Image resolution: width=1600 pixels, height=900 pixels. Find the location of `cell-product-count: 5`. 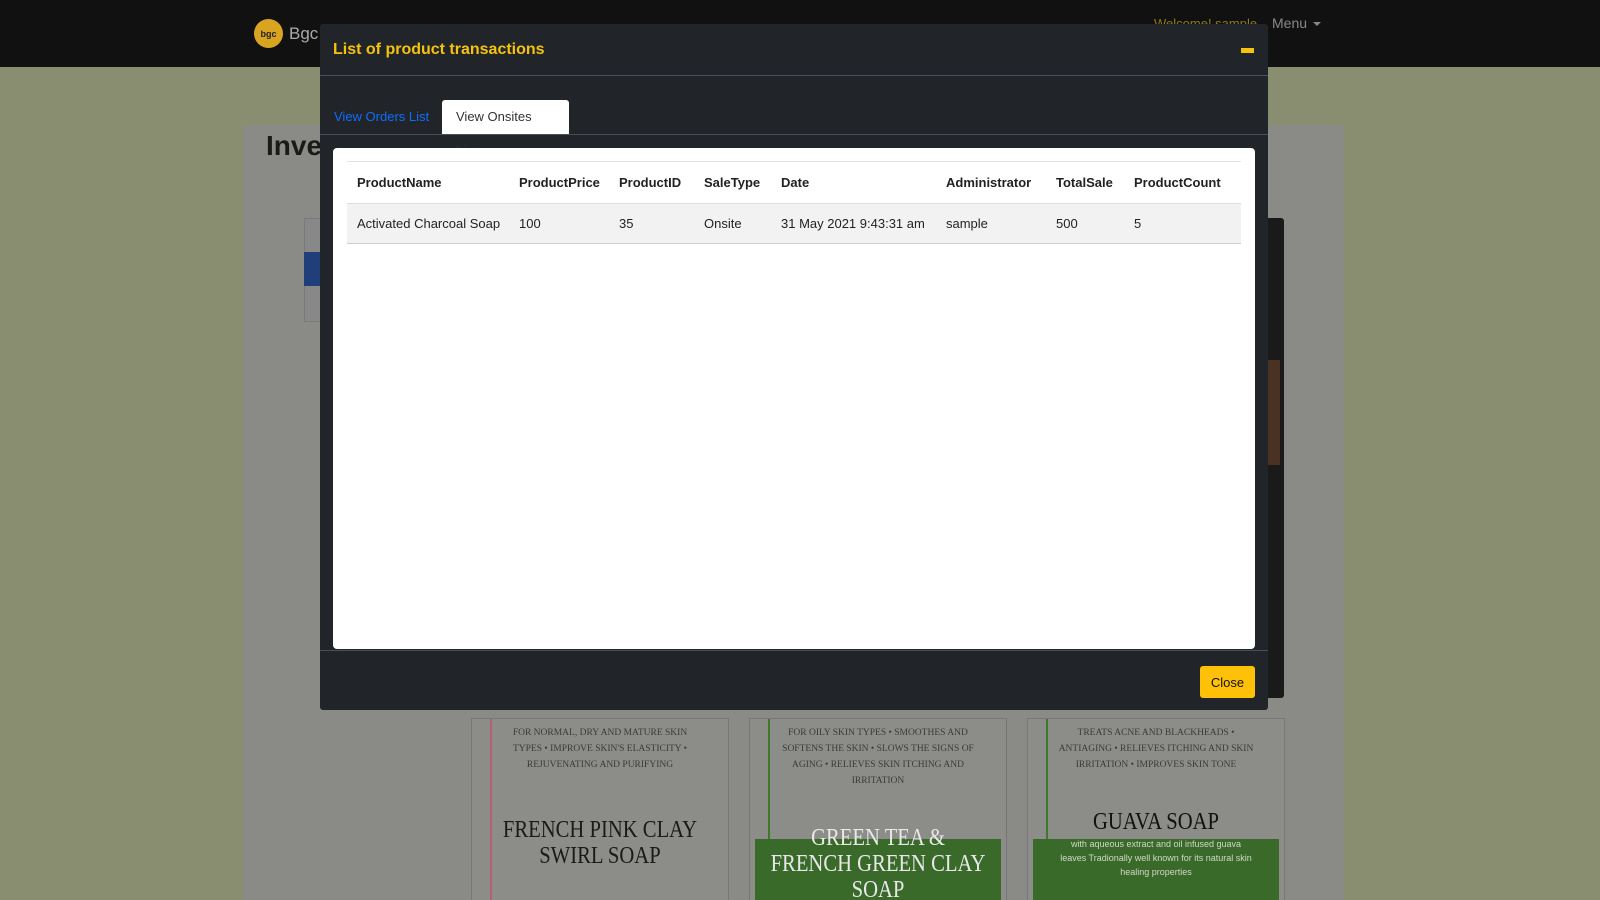

cell-product-count: 5 is located at coordinates (1138, 223).